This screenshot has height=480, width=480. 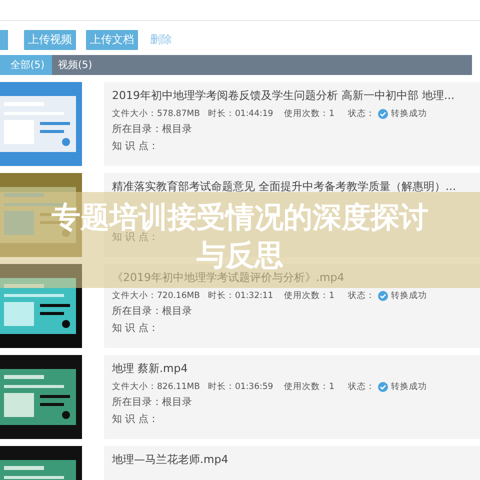 I want to click on file-title: 《2019年初中地理学考试题评价与分析》.mp4, so click(x=229, y=278).